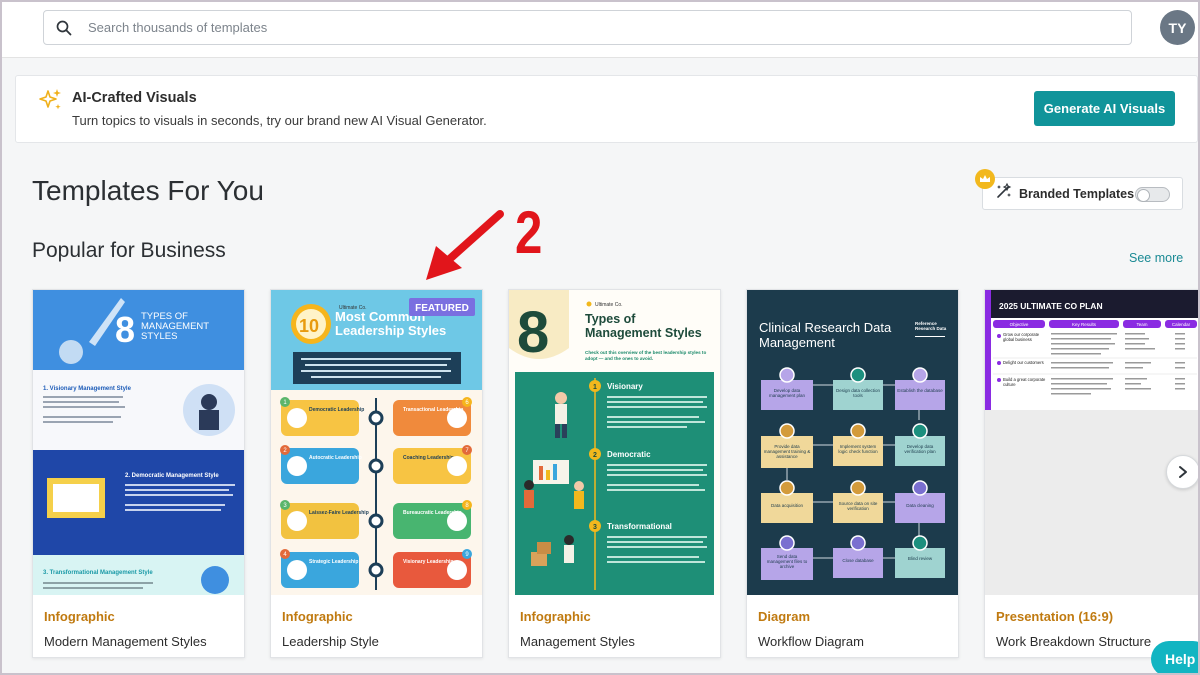 The image size is (1200, 675). Describe the element at coordinates (1055, 616) in the screenshot. I see `template-category: Presentation (16:9)` at that location.